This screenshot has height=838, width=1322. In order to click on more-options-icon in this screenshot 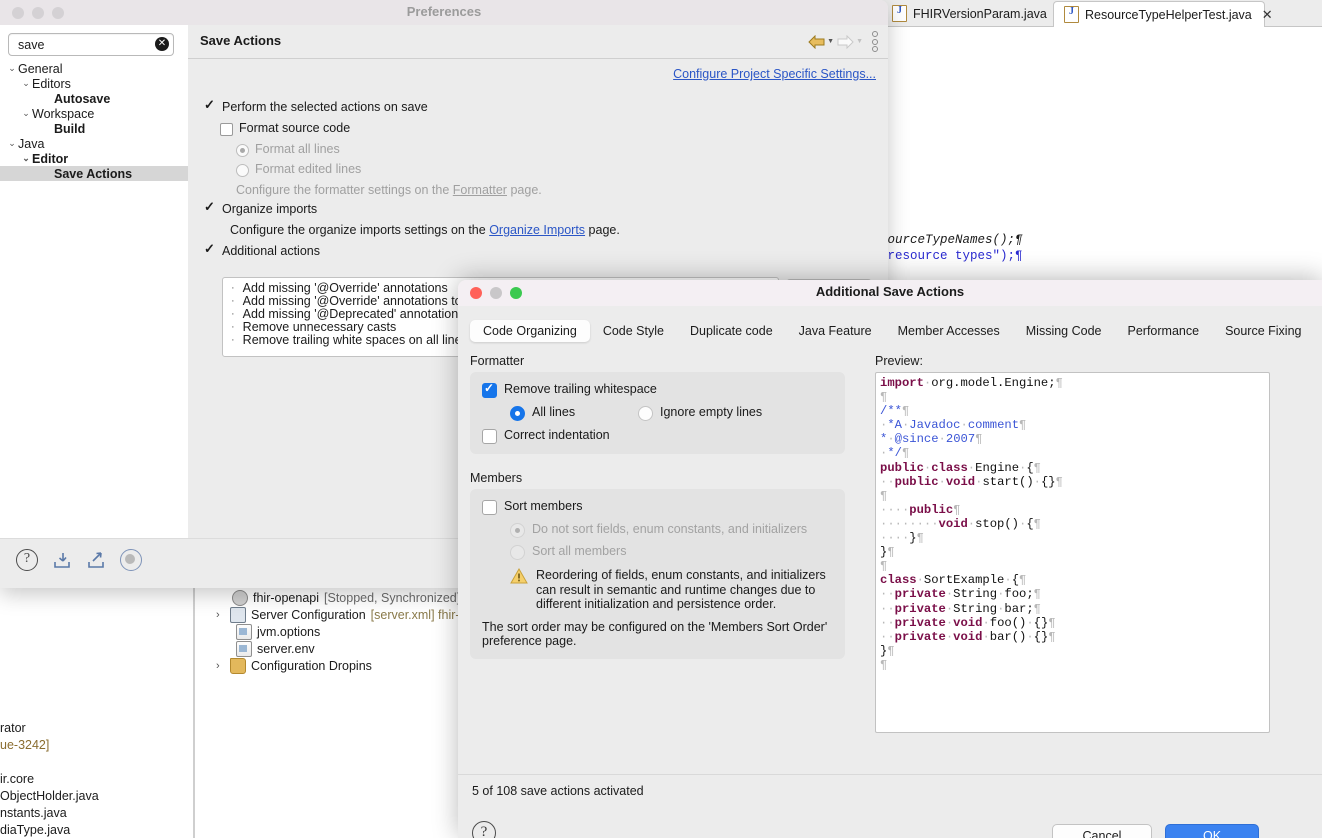, I will do `click(875, 41)`.